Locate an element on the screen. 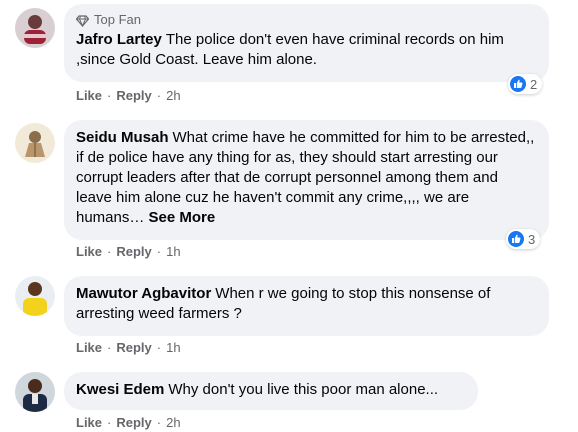  reaction-number: 2 is located at coordinates (534, 84).